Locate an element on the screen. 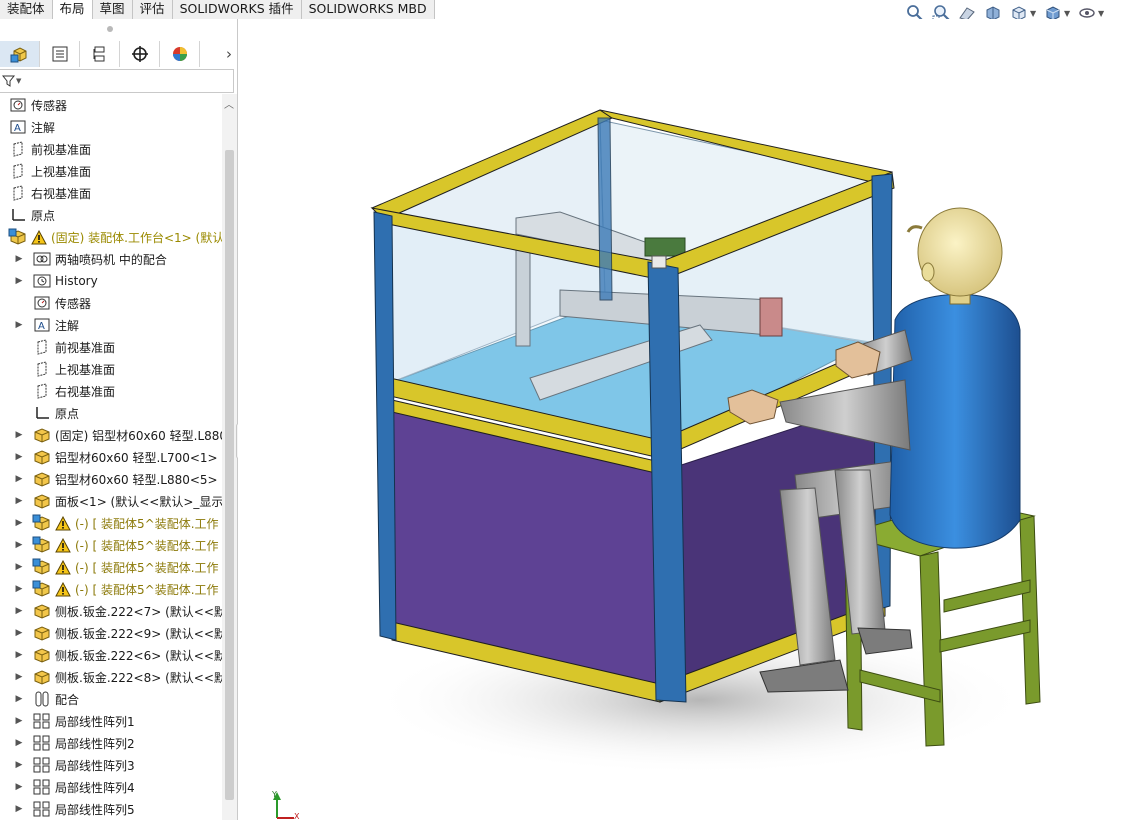 The image size is (1122, 820). tree-filter: ▼ is located at coordinates (117, 81).